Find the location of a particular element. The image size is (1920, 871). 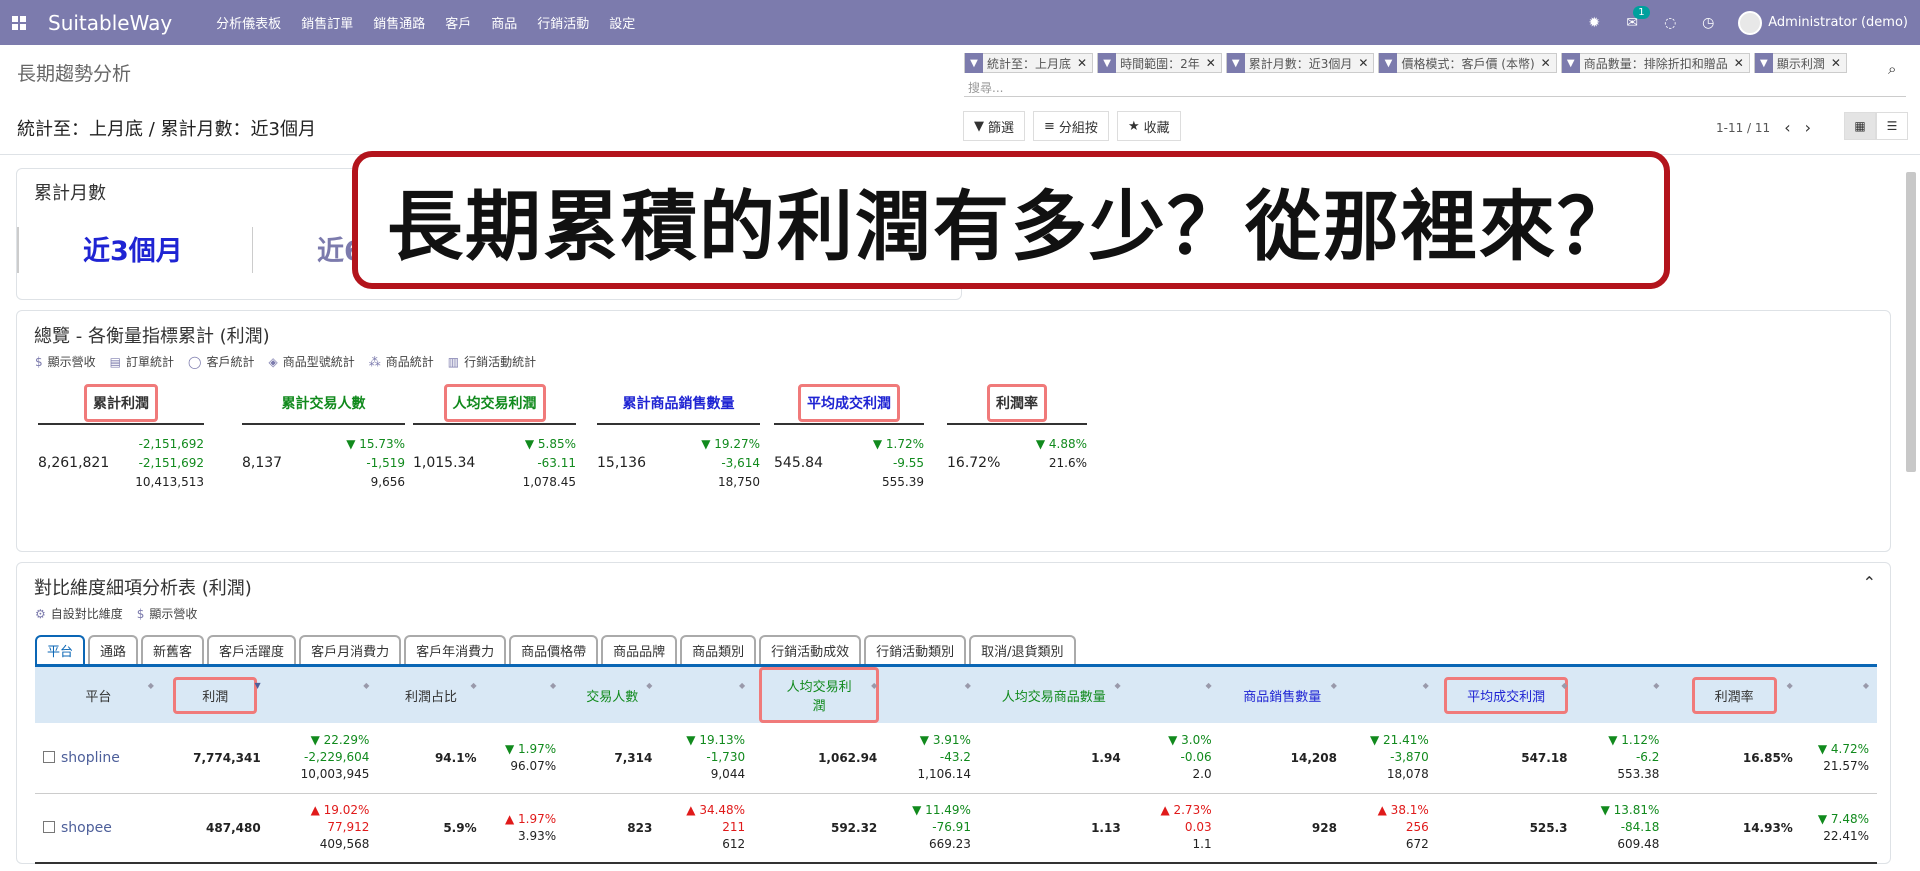

months-option-3: 近3個月 is located at coordinates (133, 248).